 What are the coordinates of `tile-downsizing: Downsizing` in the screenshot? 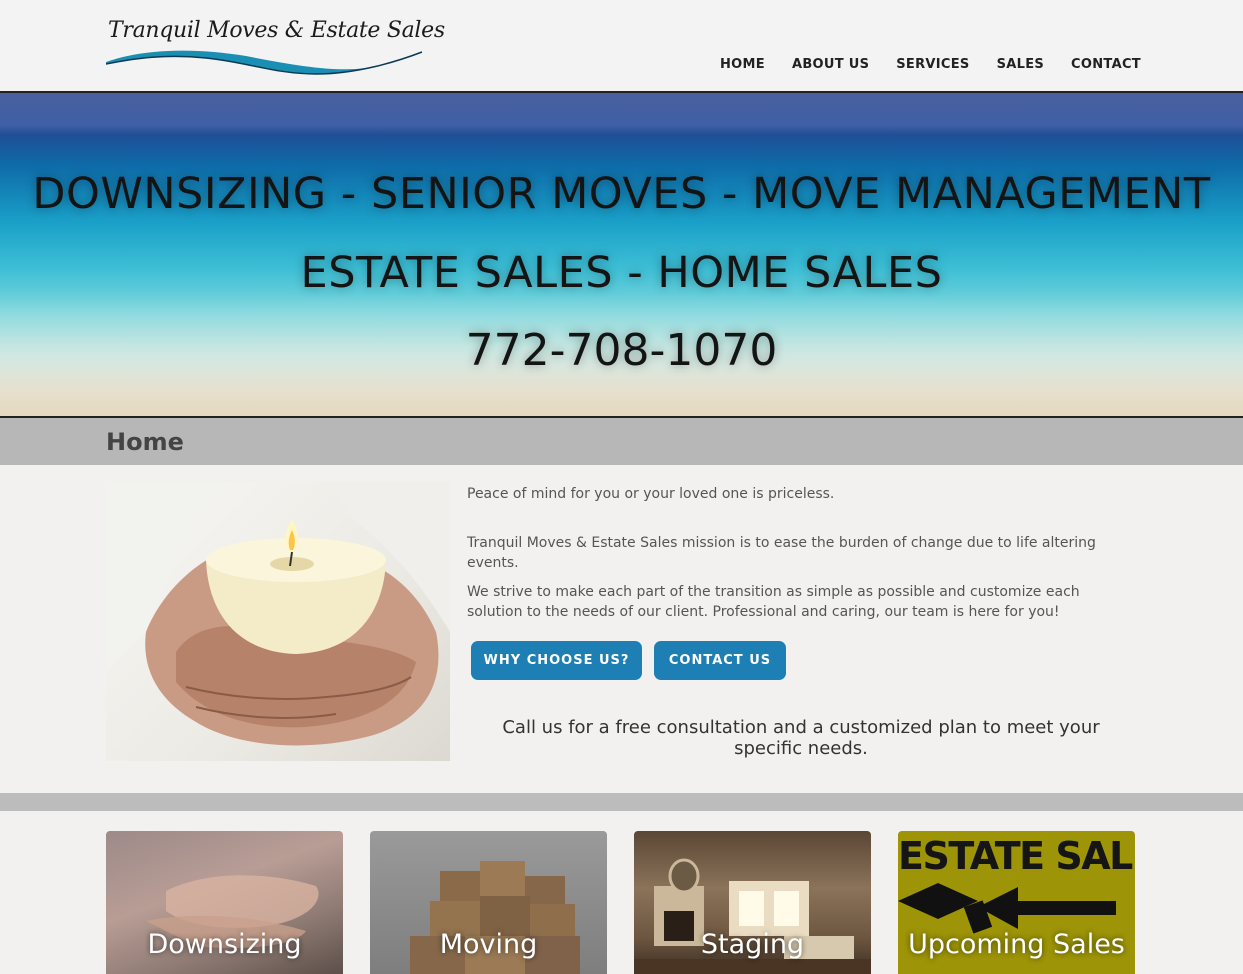 It's located at (224, 902).